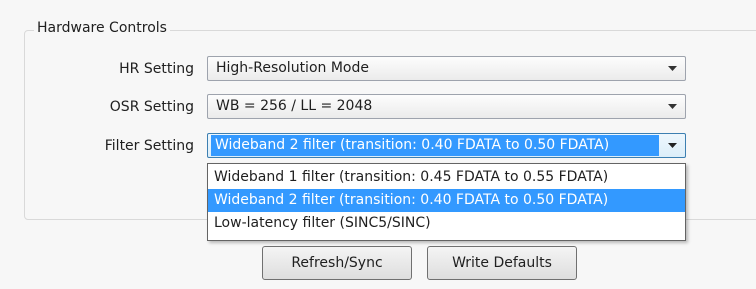 The width and height of the screenshot is (756, 289). I want to click on hr-setting-select: High-Resolution Mode, so click(446, 68).